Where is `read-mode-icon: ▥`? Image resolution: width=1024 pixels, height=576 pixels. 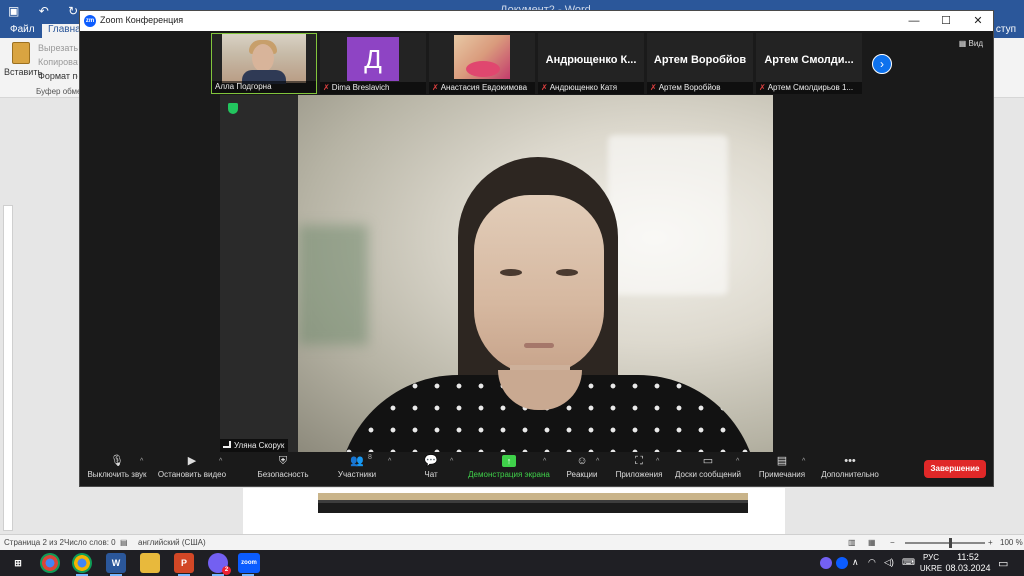
read-mode-icon: ▥ is located at coordinates (852, 542).